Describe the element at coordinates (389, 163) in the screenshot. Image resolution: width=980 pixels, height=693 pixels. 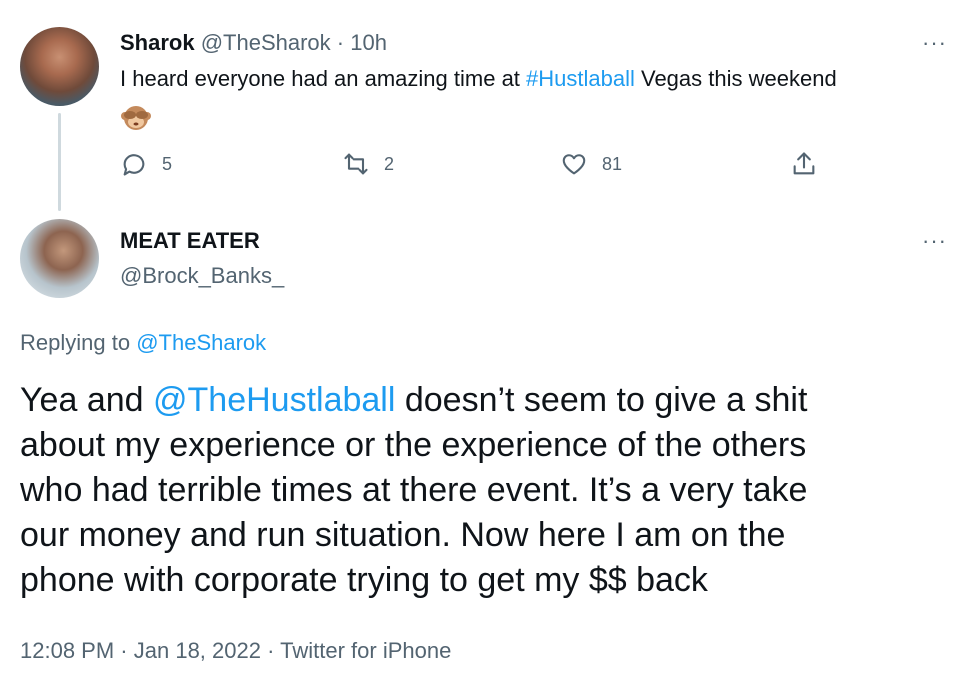
I see `retweet-count: 2` at that location.